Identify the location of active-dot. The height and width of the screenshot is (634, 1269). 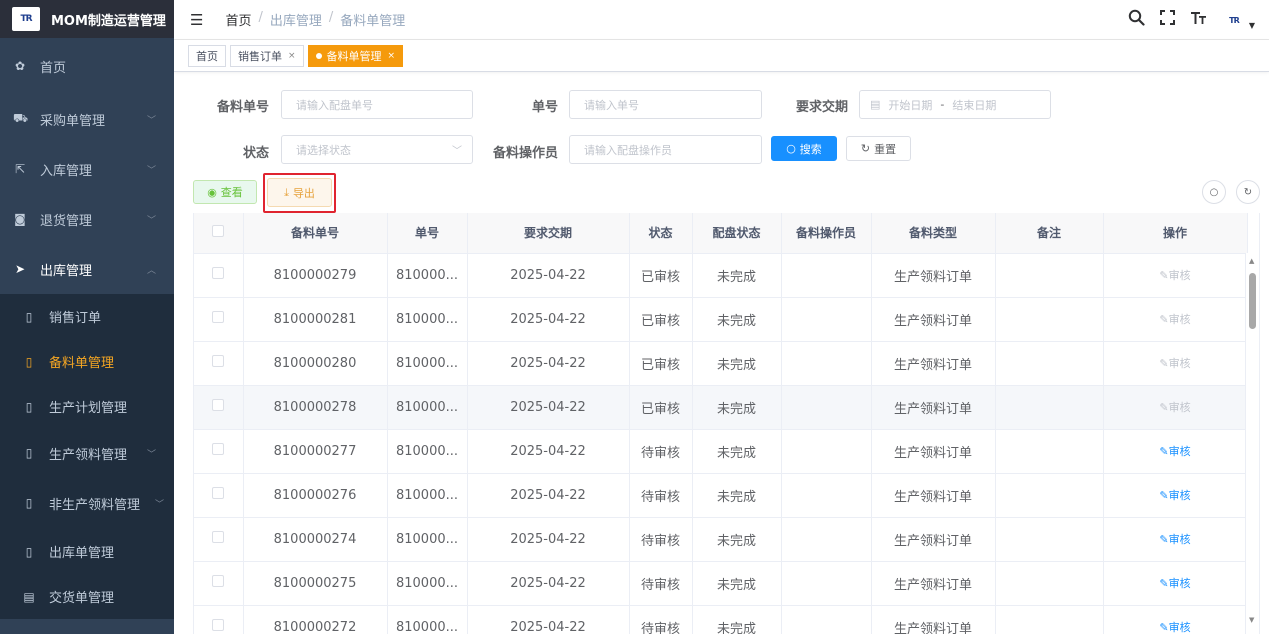
(318, 55).